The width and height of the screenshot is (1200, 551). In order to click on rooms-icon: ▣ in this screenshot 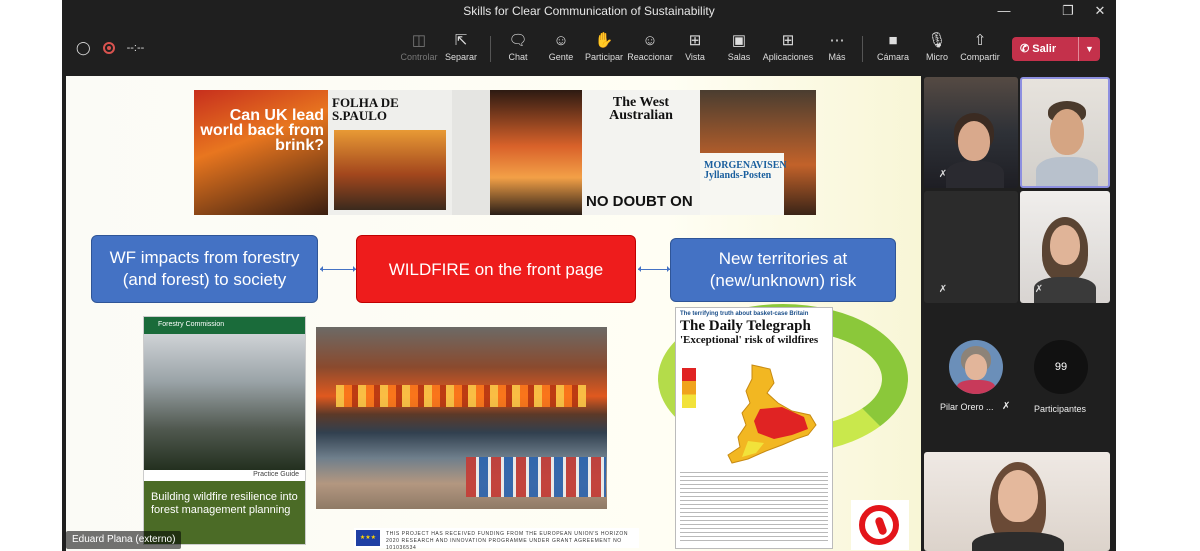, I will do `click(739, 40)`.